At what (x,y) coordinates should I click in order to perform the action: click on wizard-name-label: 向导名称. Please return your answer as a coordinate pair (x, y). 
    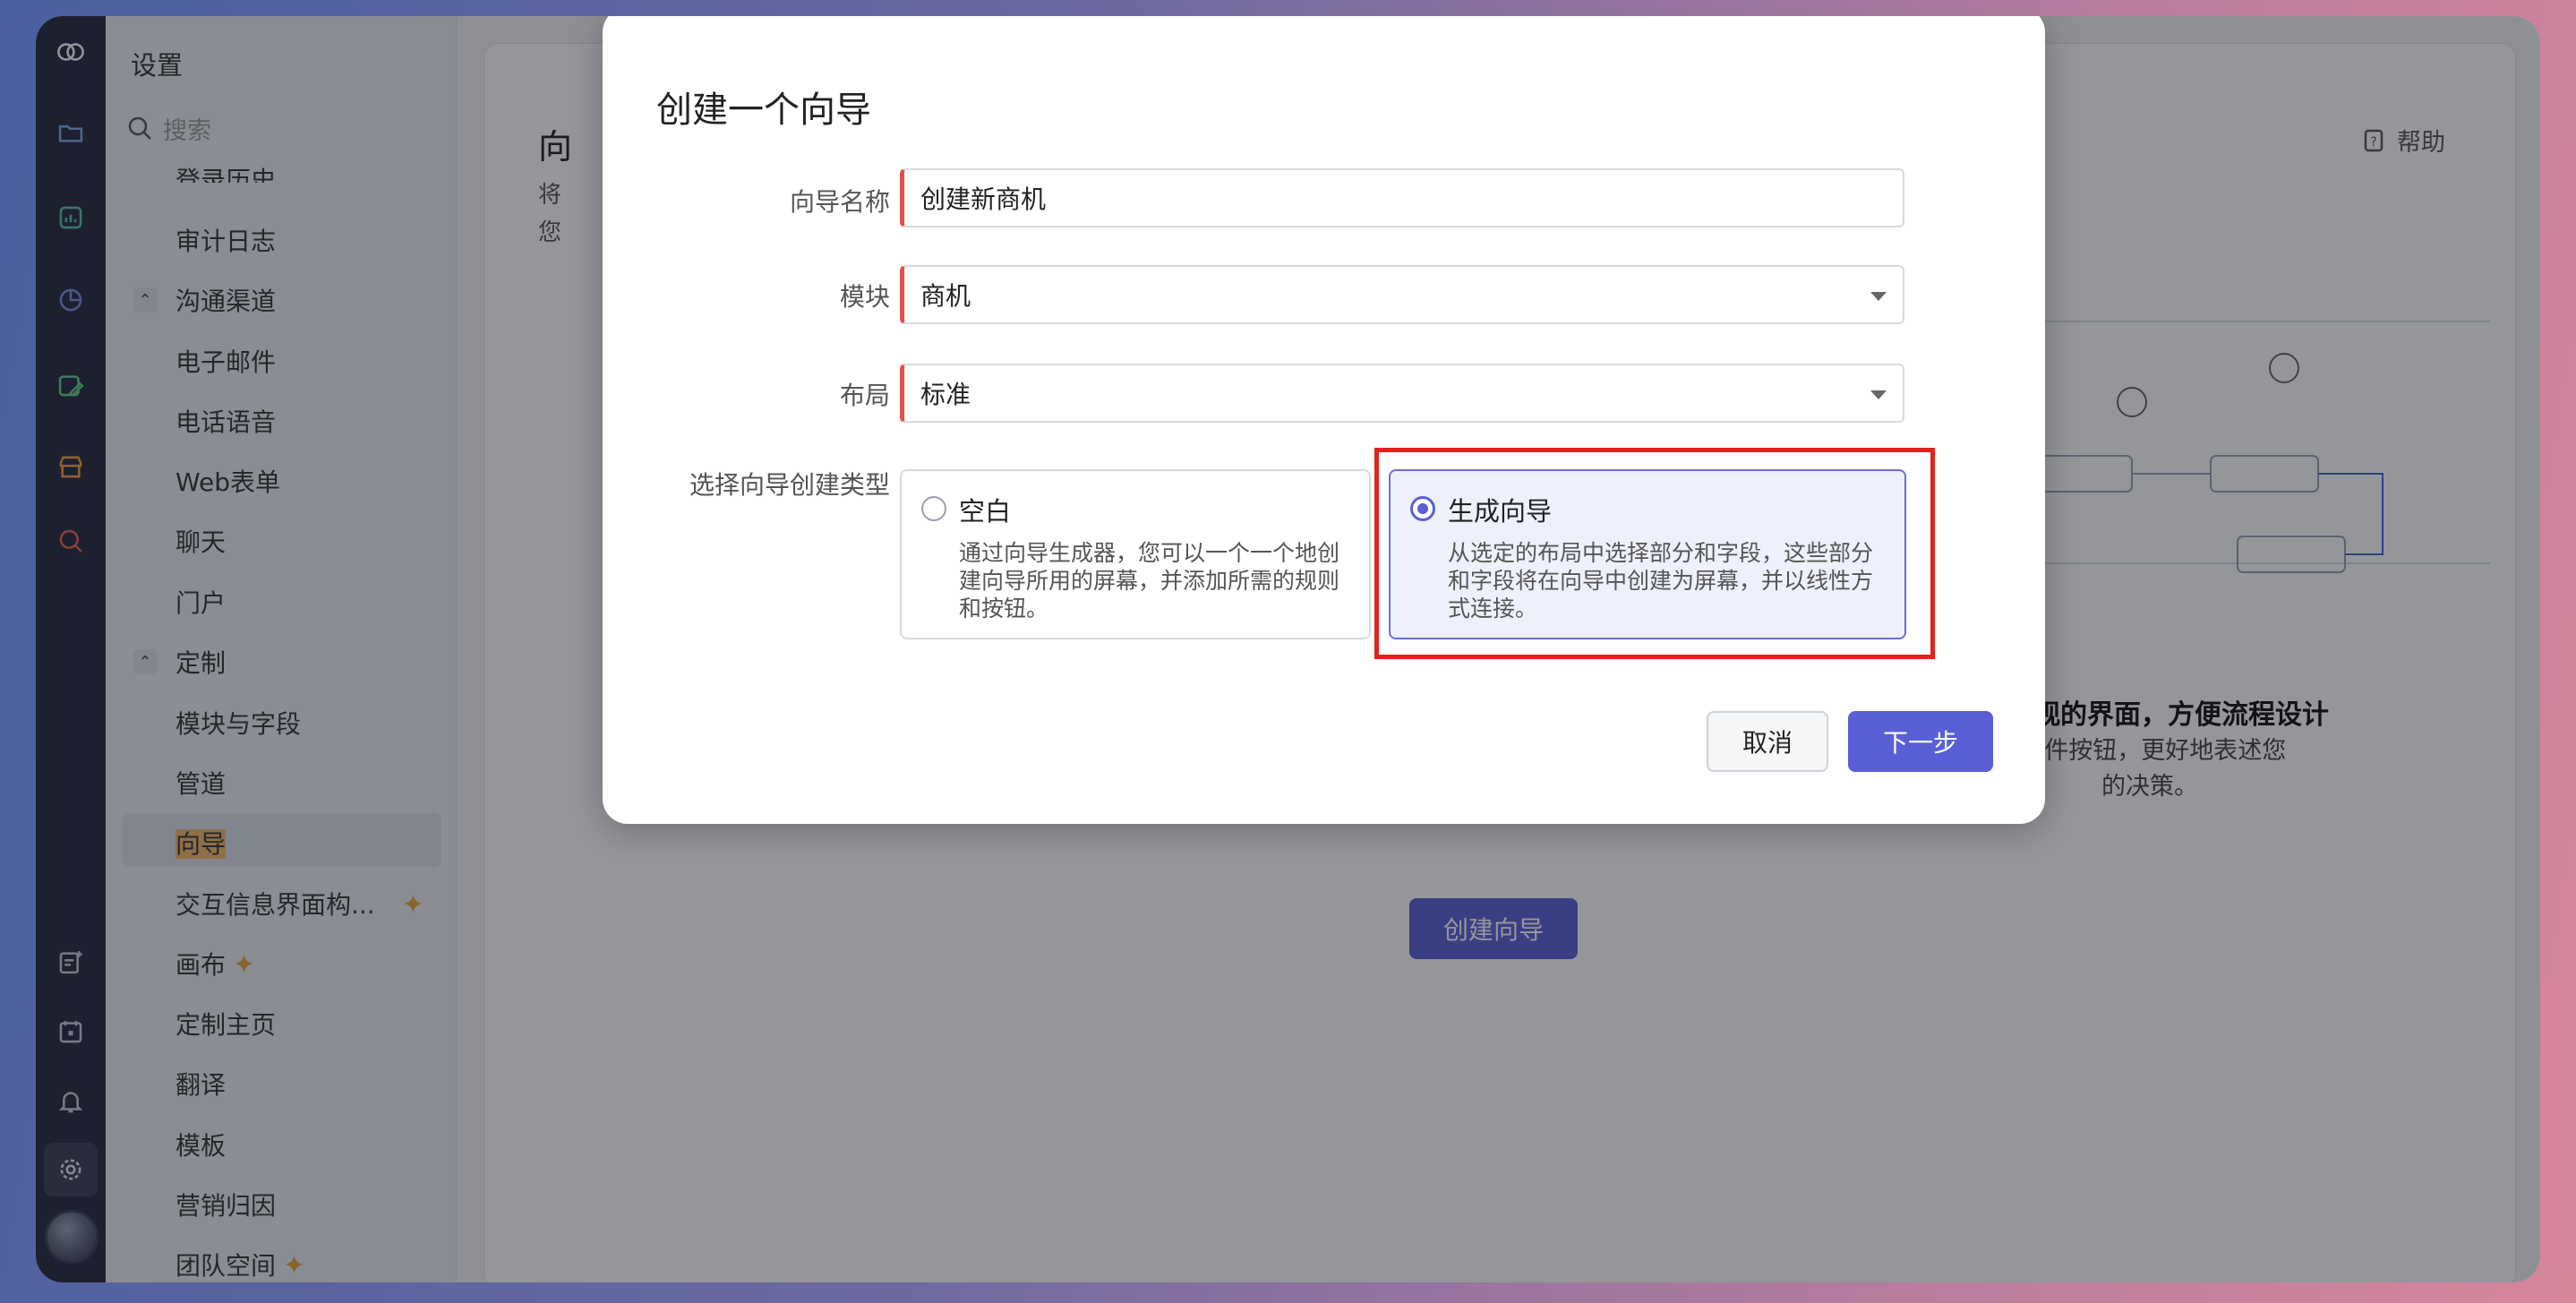
    Looking at the image, I should click on (839, 202).